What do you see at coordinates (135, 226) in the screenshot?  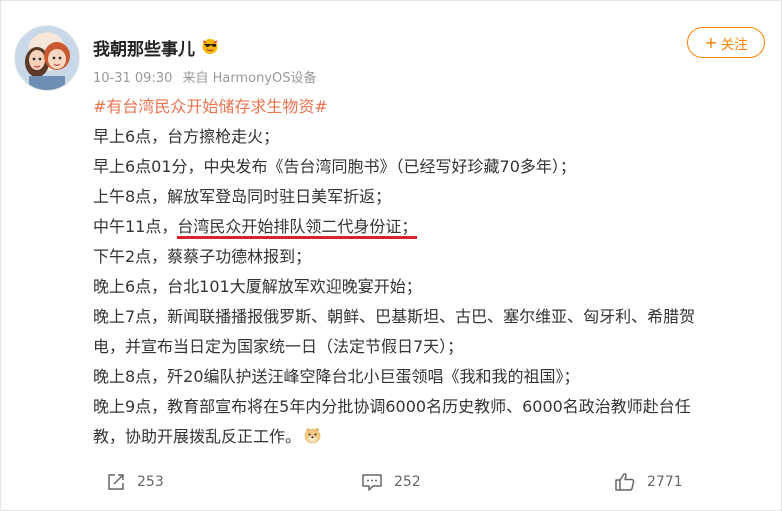 I see `noon-prefix: 中午11点，` at bounding box center [135, 226].